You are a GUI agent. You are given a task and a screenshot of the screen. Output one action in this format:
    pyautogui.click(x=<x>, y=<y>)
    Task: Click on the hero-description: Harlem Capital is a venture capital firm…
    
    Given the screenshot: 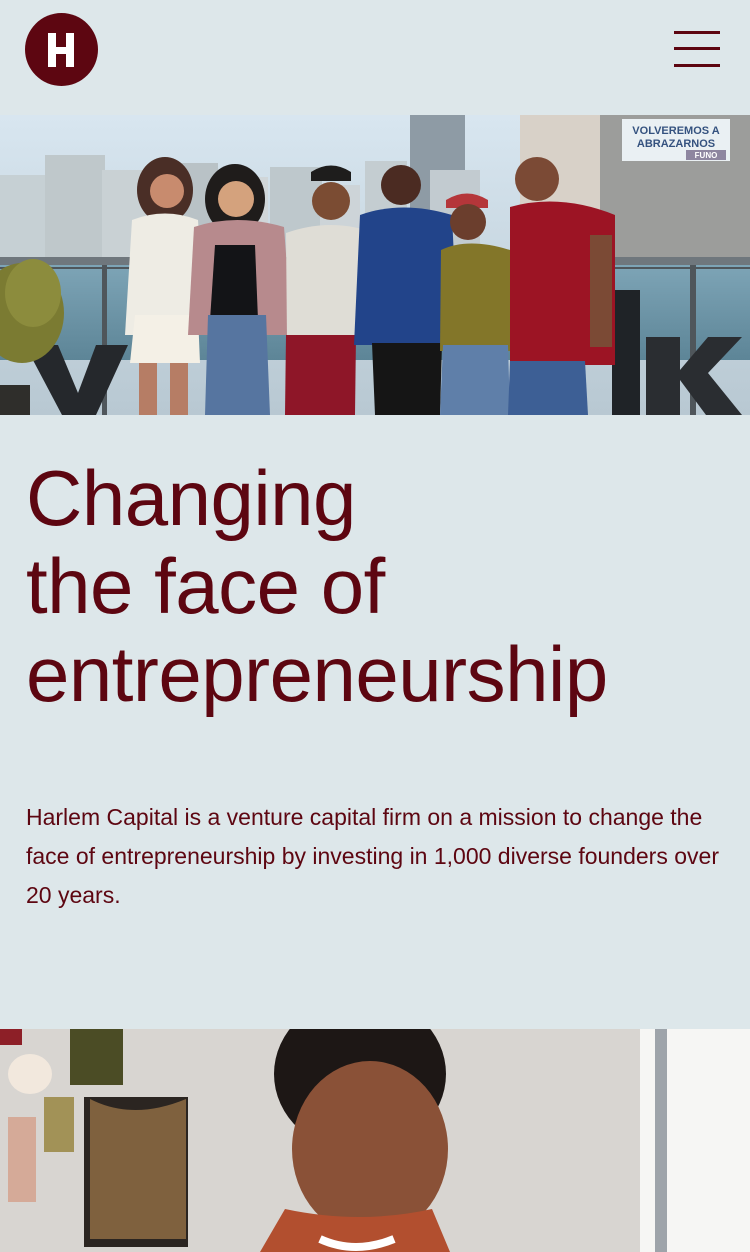 What is the action you would take?
    pyautogui.click(x=372, y=856)
    